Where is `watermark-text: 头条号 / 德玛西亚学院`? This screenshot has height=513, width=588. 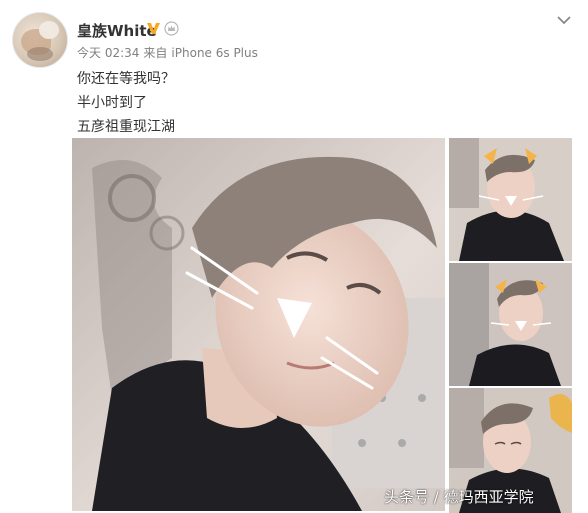 watermark-text: 头条号 / 德玛西亚学院 is located at coordinates (459, 497).